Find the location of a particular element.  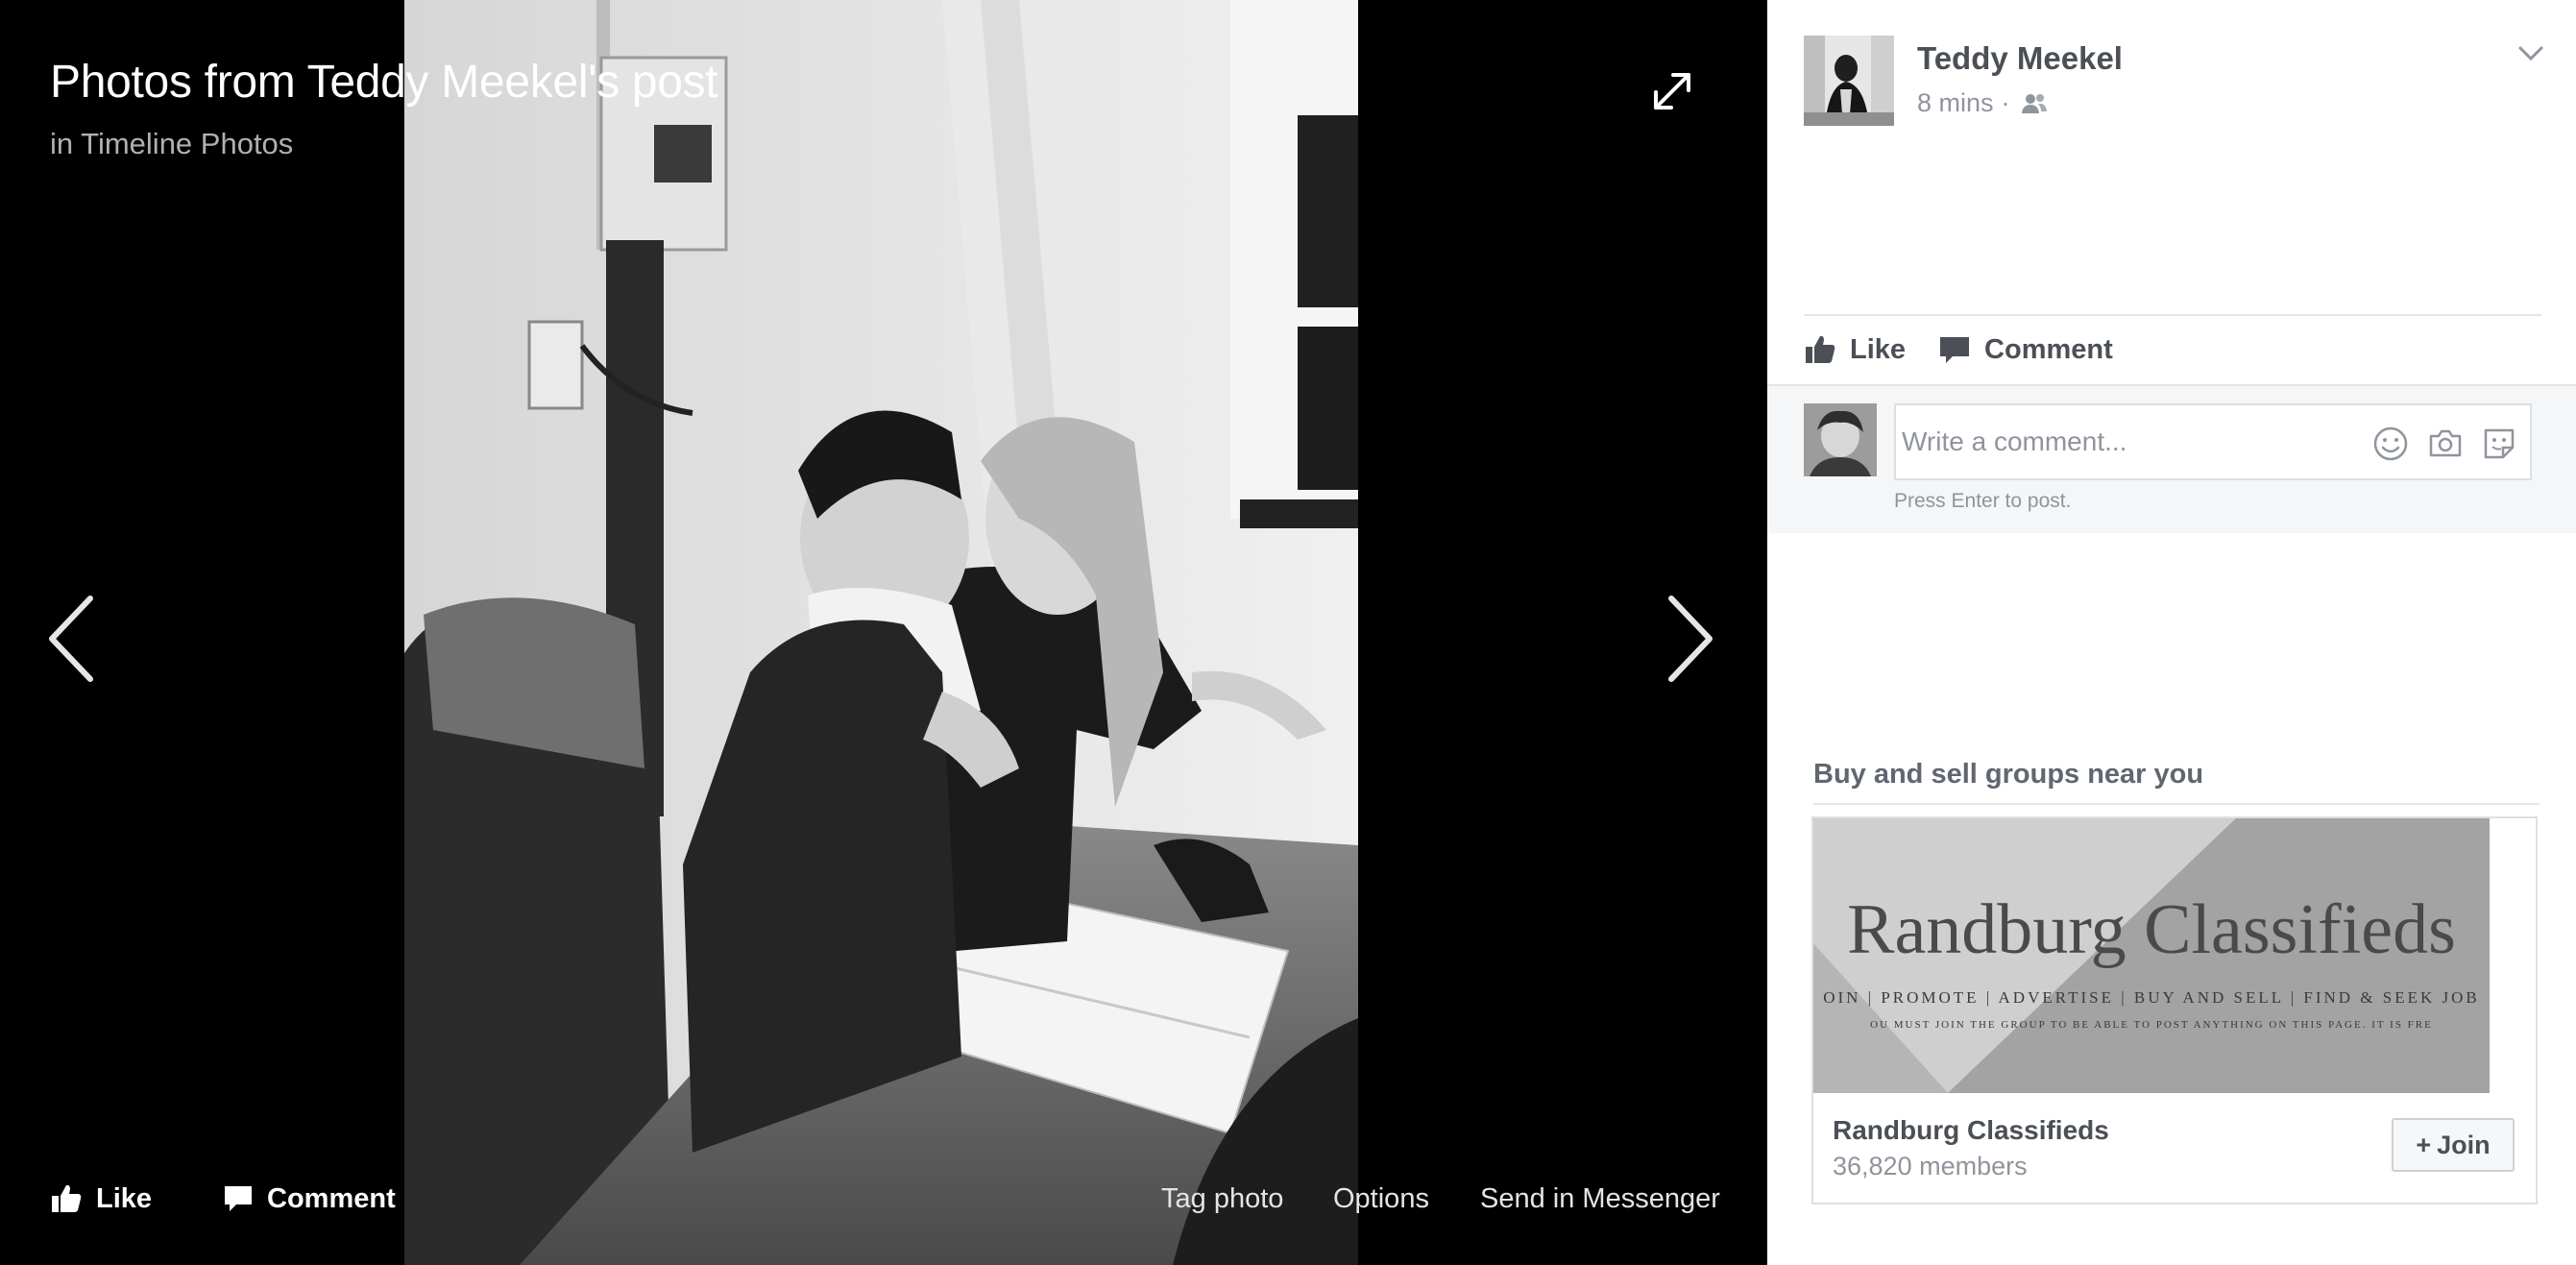

like-button: Like is located at coordinates (1855, 349).